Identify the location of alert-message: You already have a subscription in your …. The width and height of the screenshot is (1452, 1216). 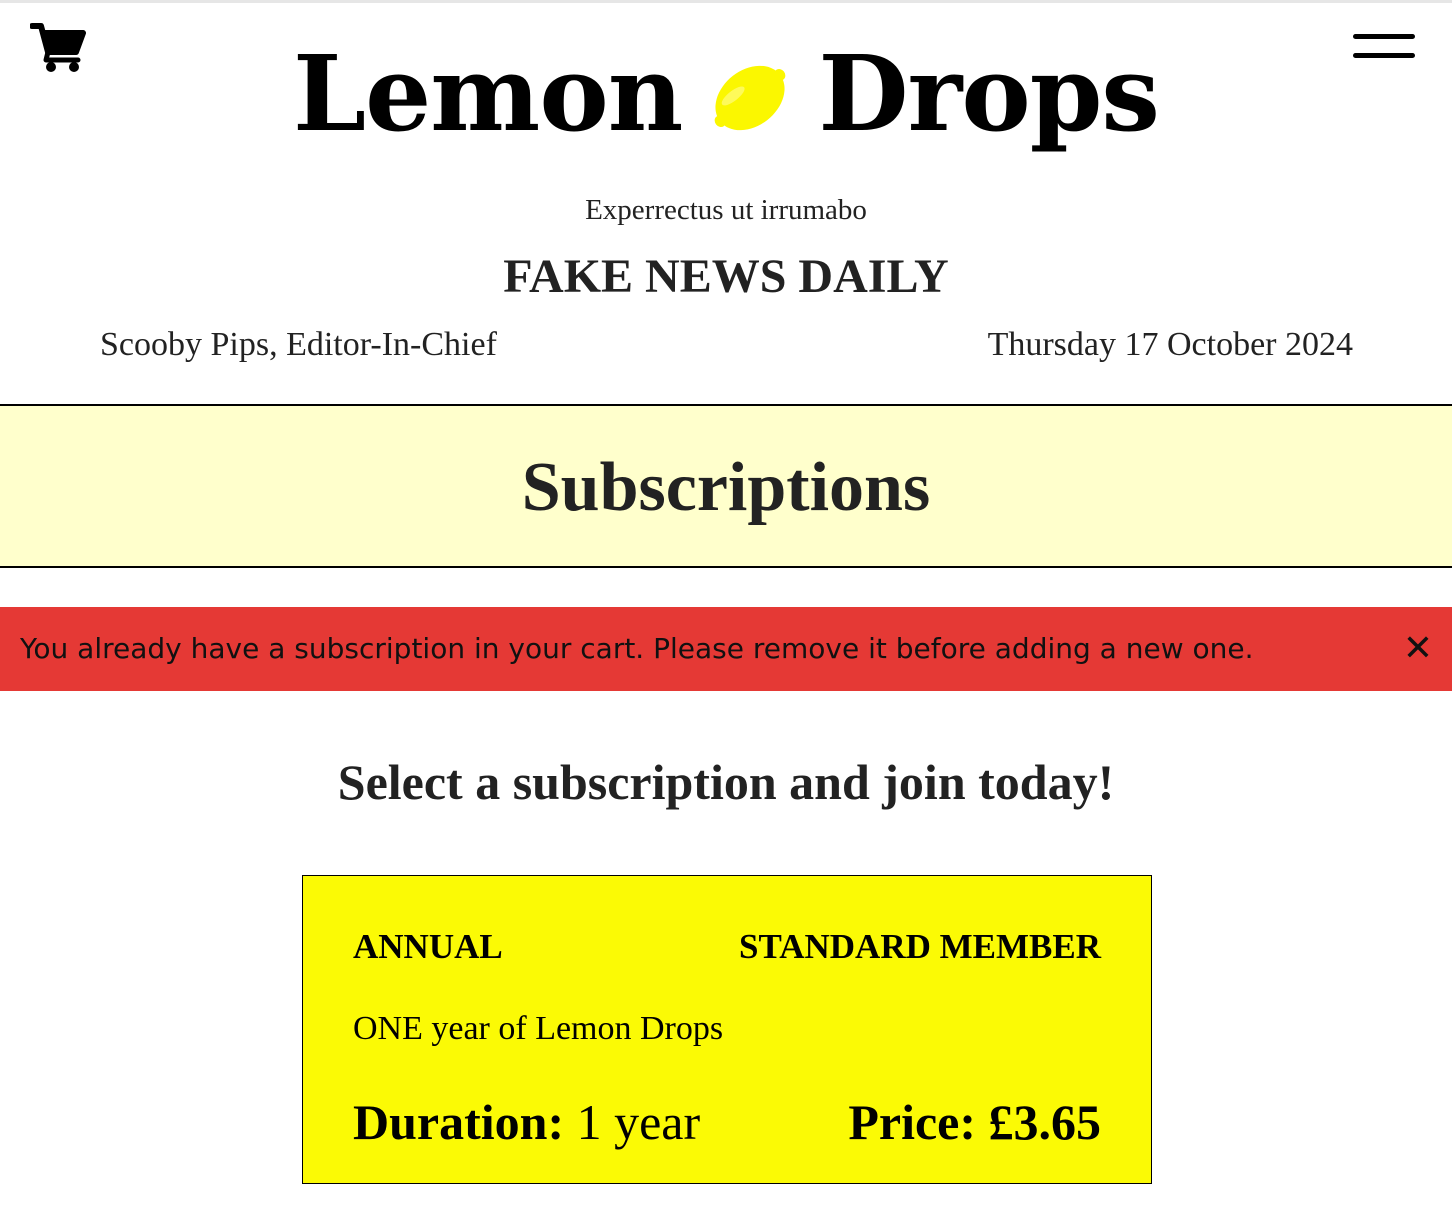
(637, 648).